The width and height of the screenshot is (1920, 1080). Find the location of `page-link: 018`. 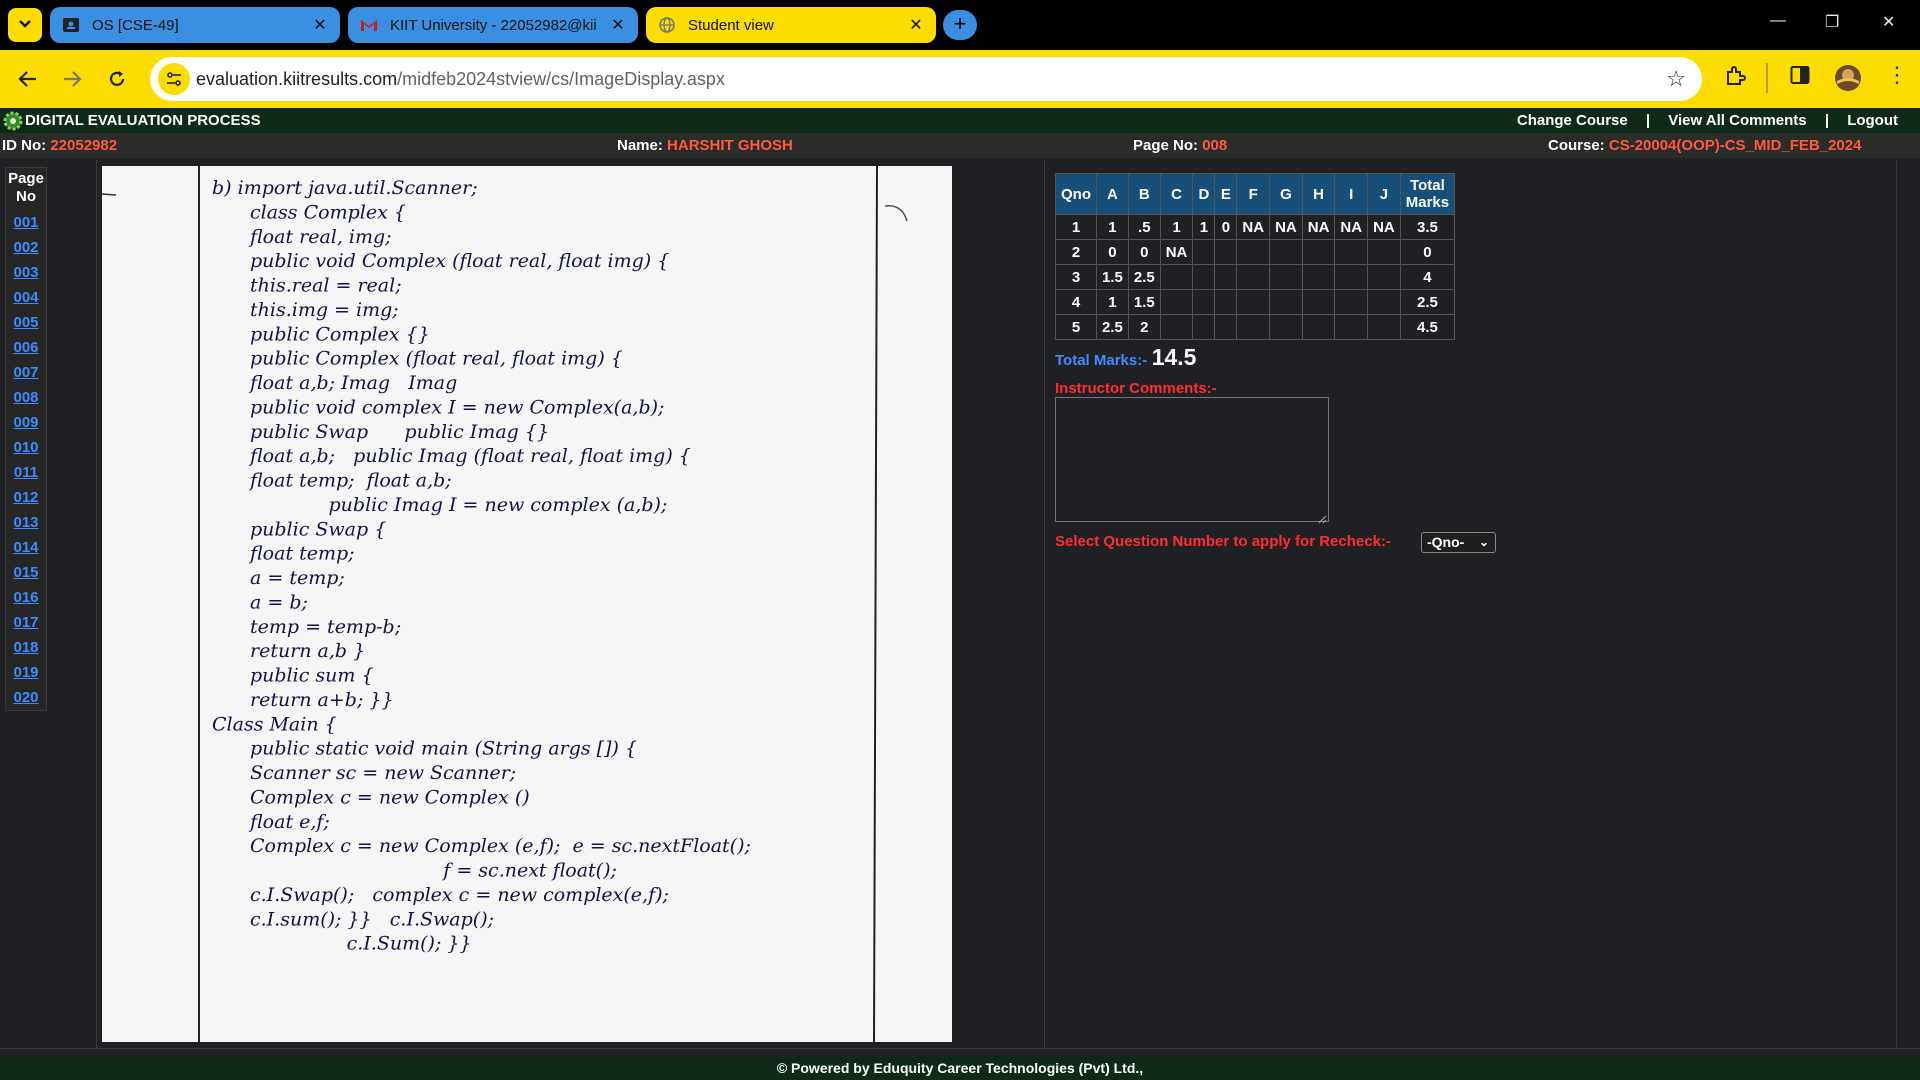

page-link: 018 is located at coordinates (26, 647).